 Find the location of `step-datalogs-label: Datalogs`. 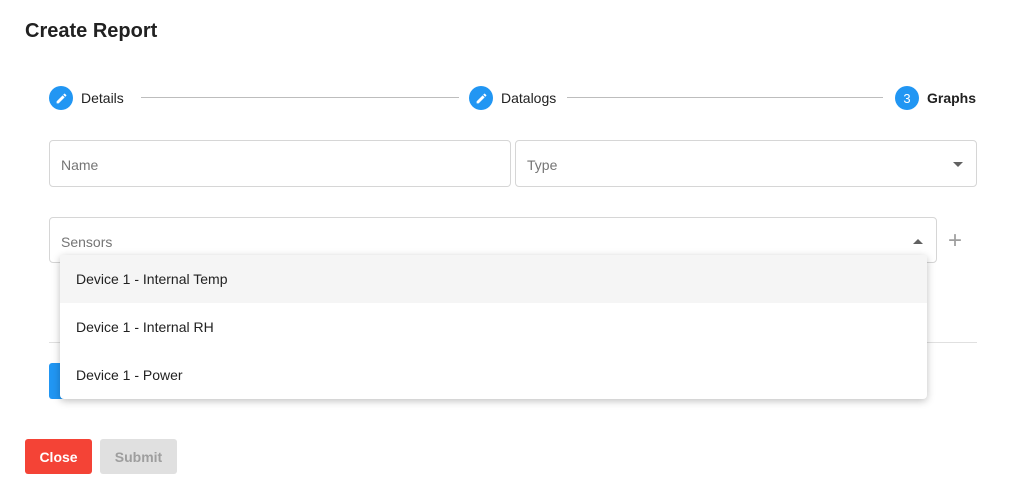

step-datalogs-label: Datalogs is located at coordinates (529, 98).